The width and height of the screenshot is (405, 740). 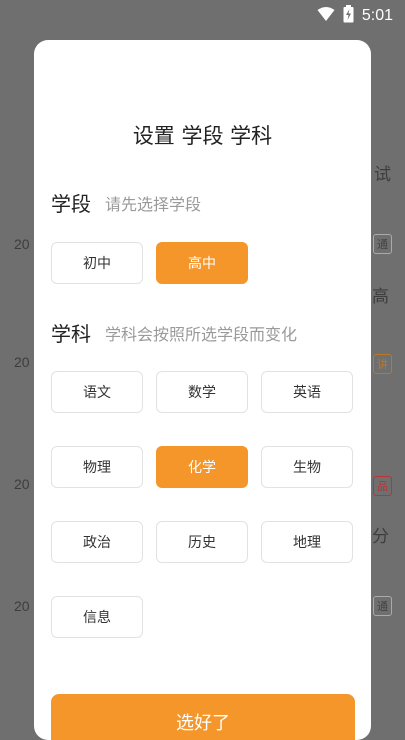 What do you see at coordinates (307, 467) in the screenshot?
I see `subject-option-biology: 生物` at bounding box center [307, 467].